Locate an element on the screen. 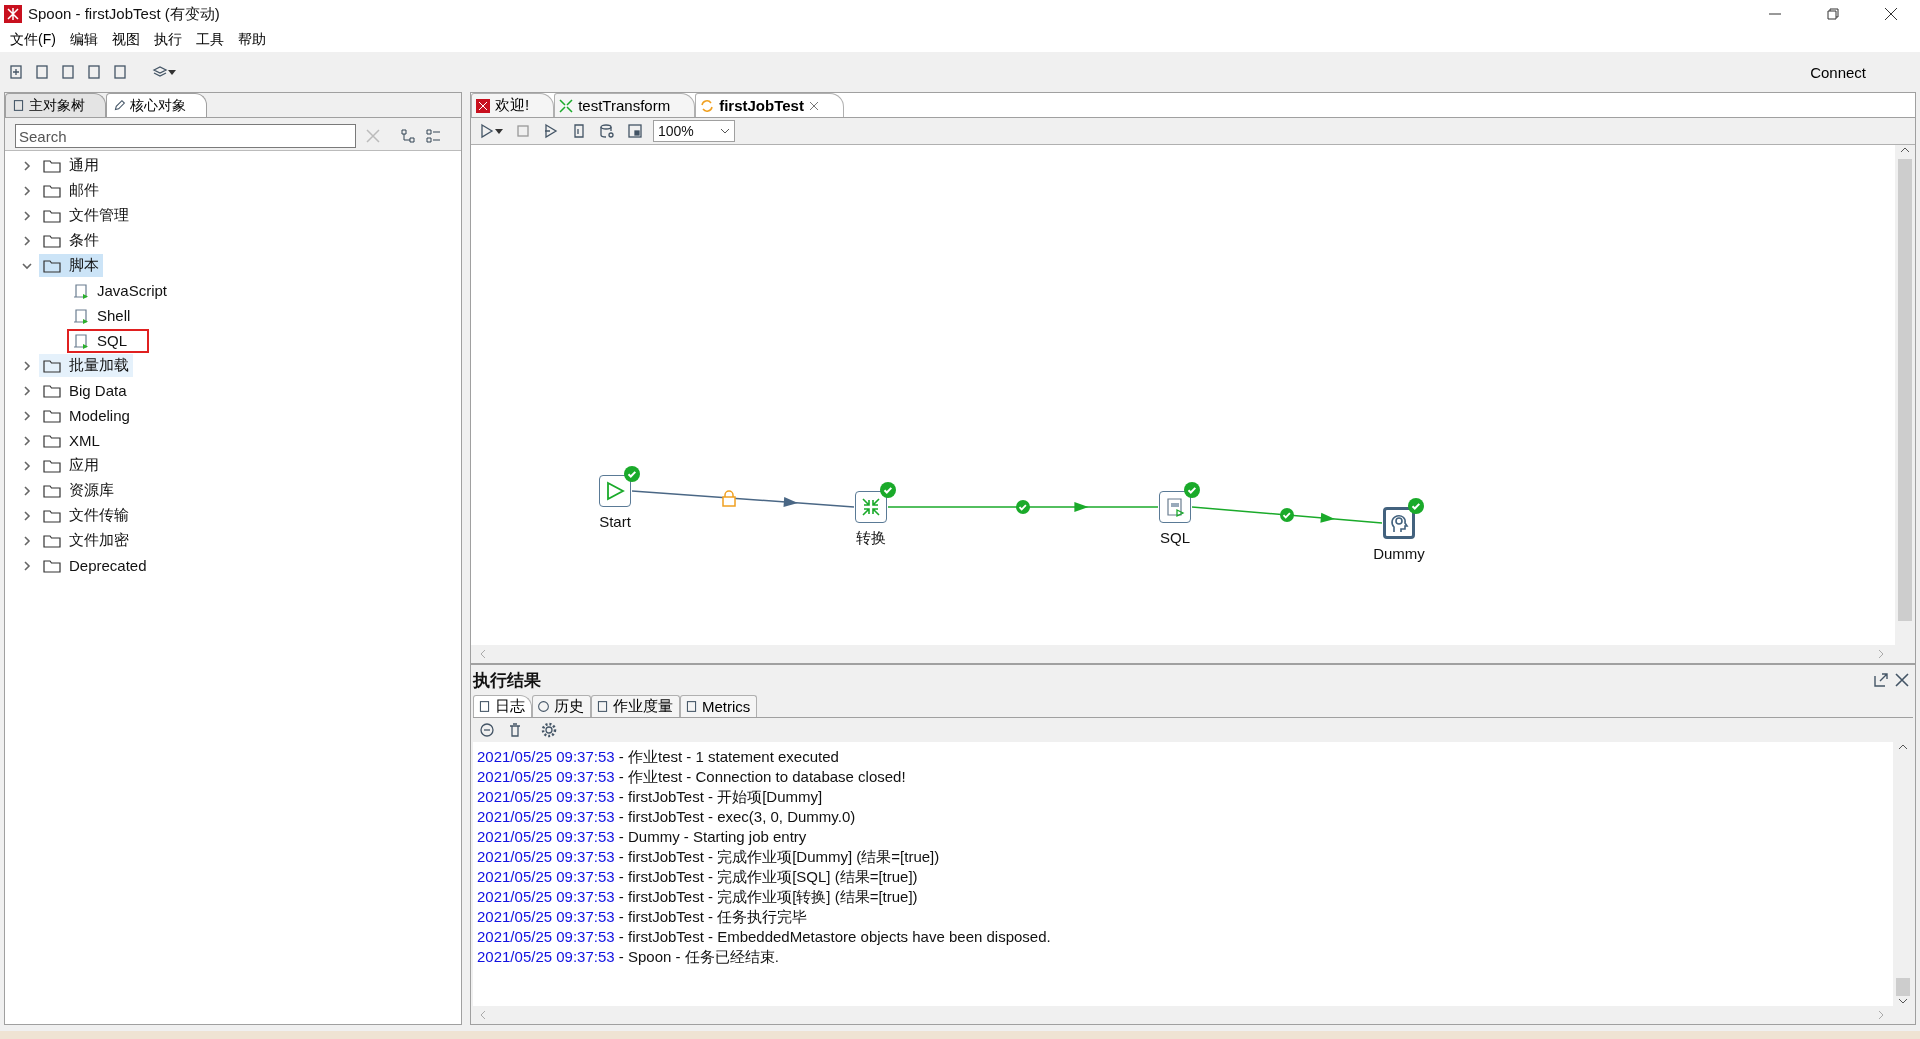  minus-circle-icon is located at coordinates (487, 730).